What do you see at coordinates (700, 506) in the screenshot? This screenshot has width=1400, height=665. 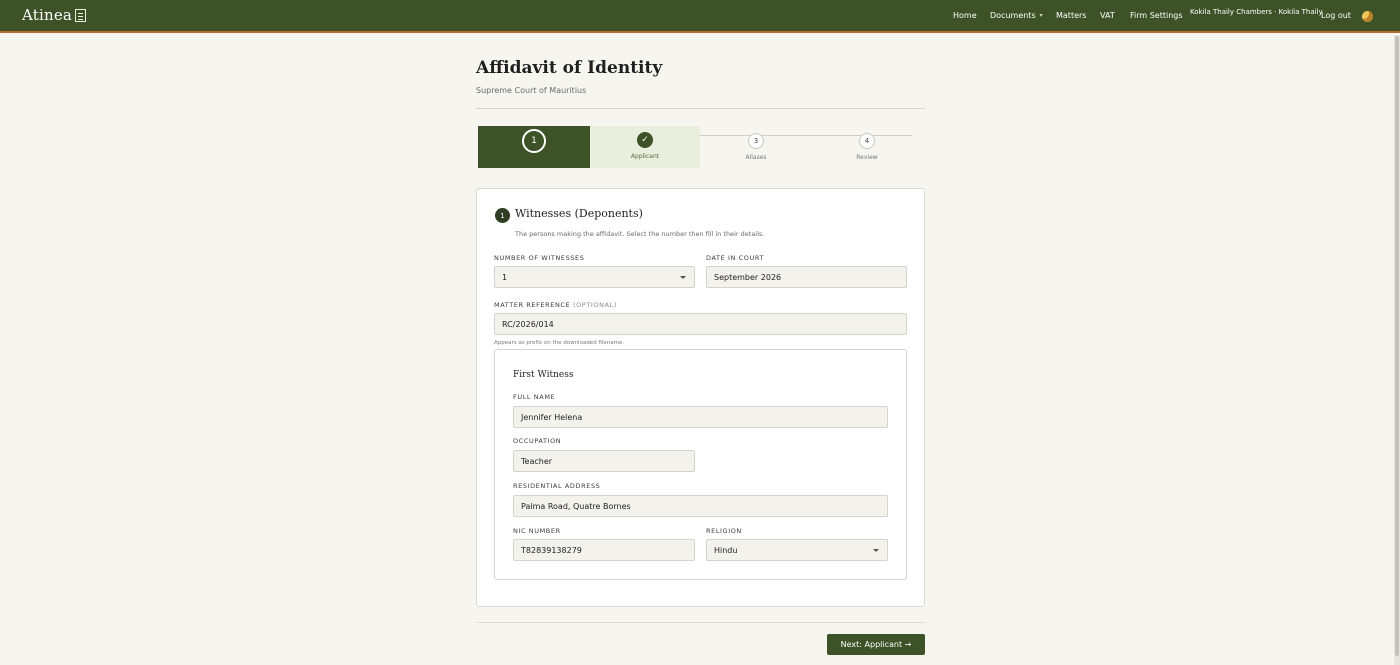 I see `residential-address-input: Palma Road, Quatre Bornes` at bounding box center [700, 506].